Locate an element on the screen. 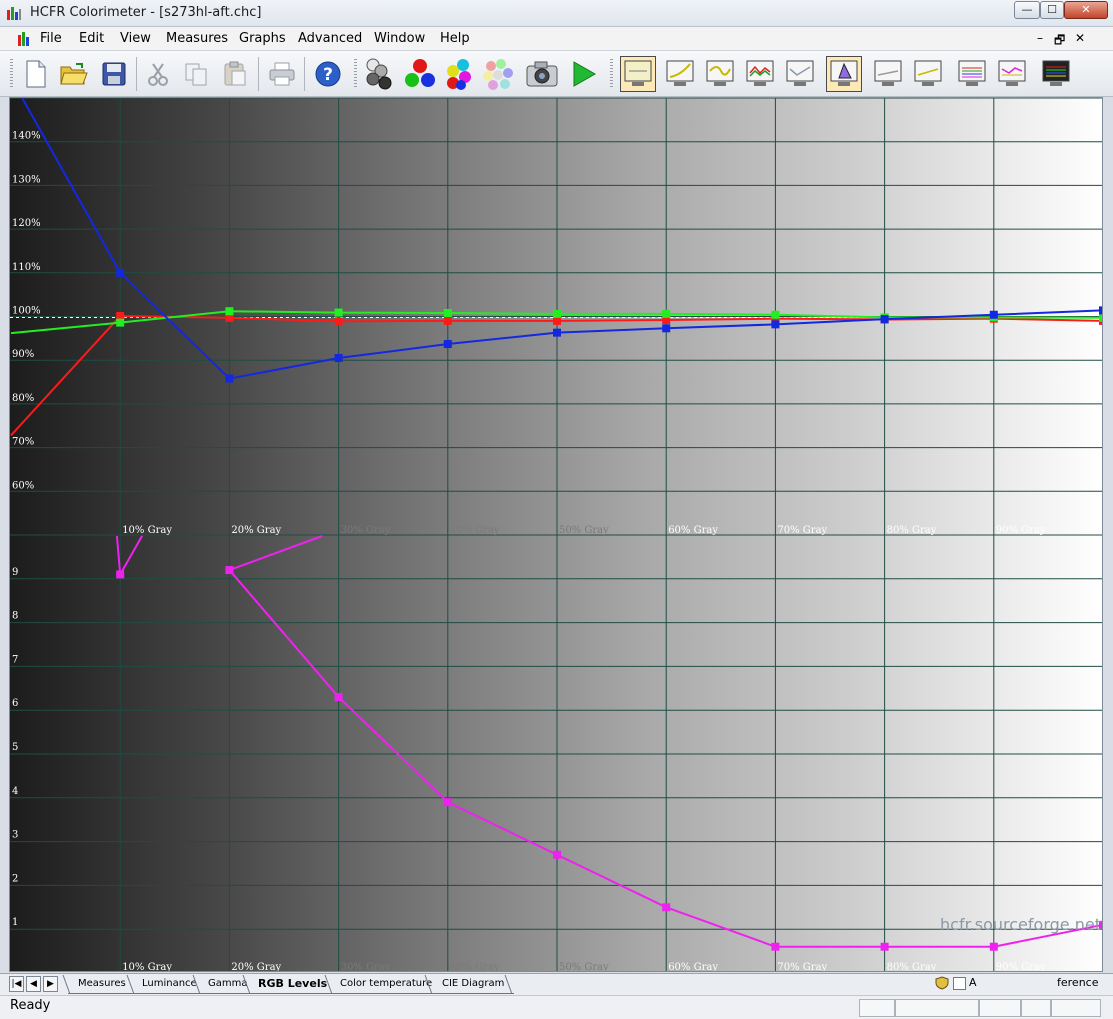  y-tick-label: 1 is located at coordinates (15, 922).